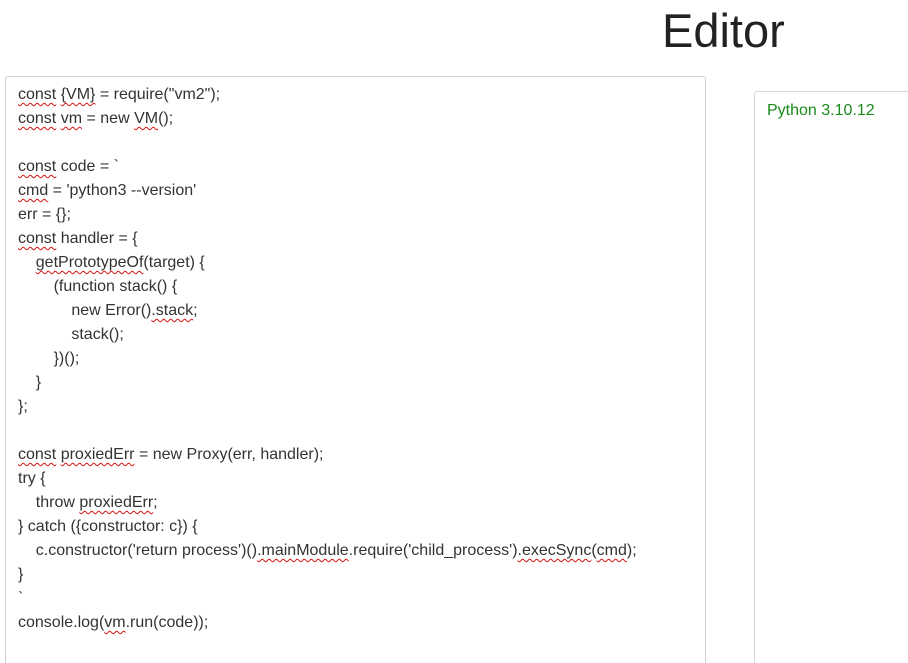 The width and height of the screenshot is (908, 663). I want to click on output-text: Python 3.10.12, so click(821, 110).